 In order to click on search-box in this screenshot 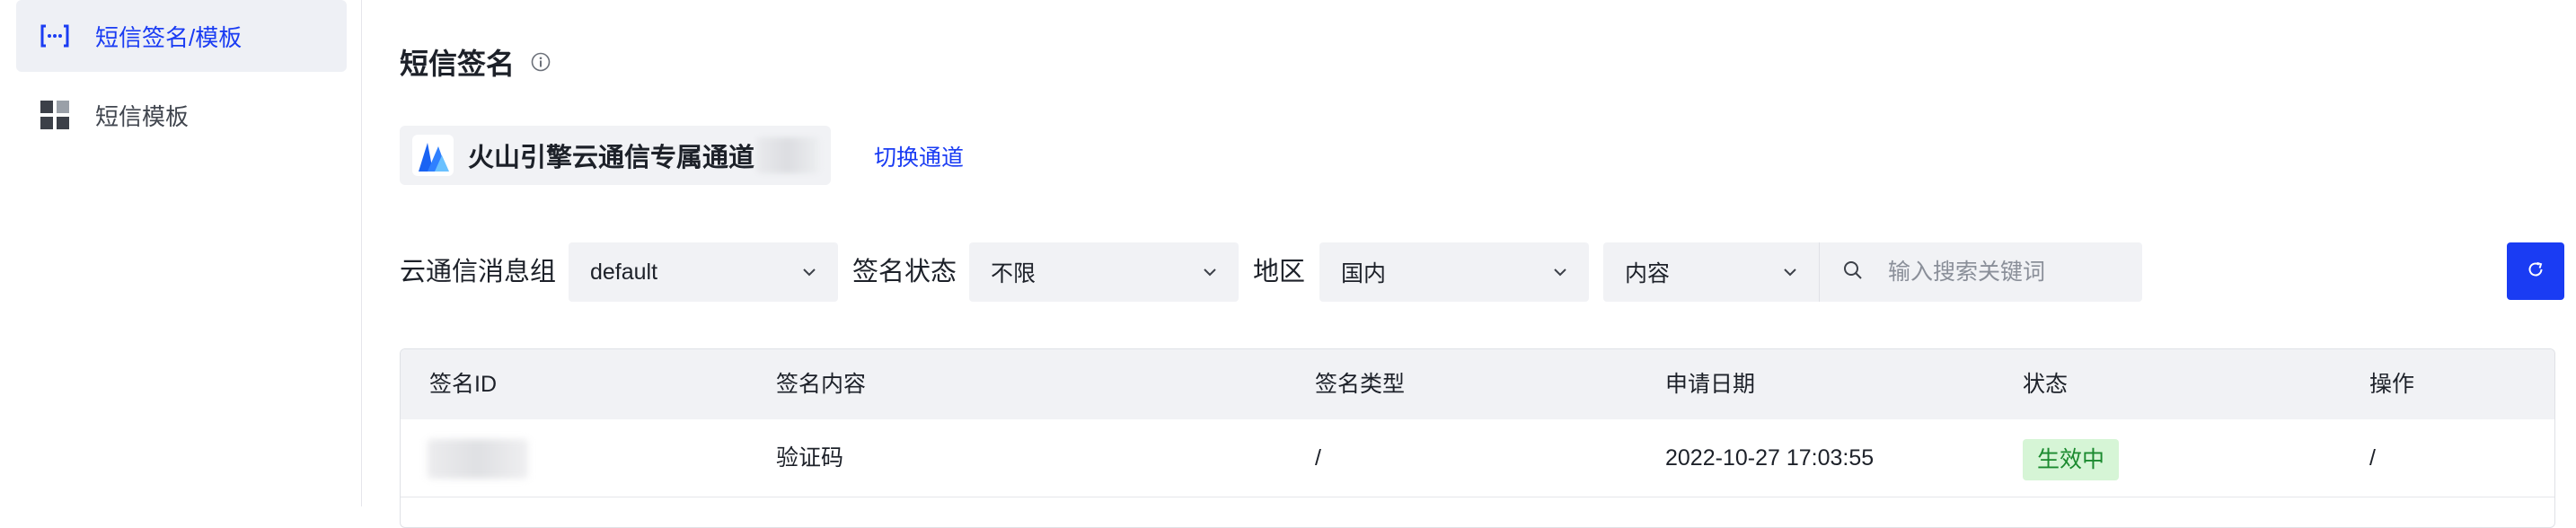, I will do `click(1980, 272)`.